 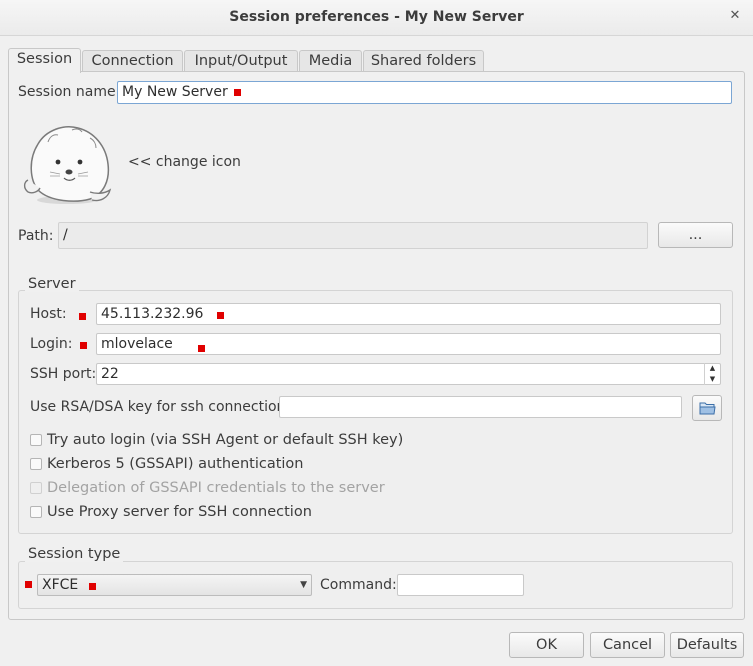 What do you see at coordinates (408, 374) in the screenshot?
I see `ssh-port-spinbox: 22` at bounding box center [408, 374].